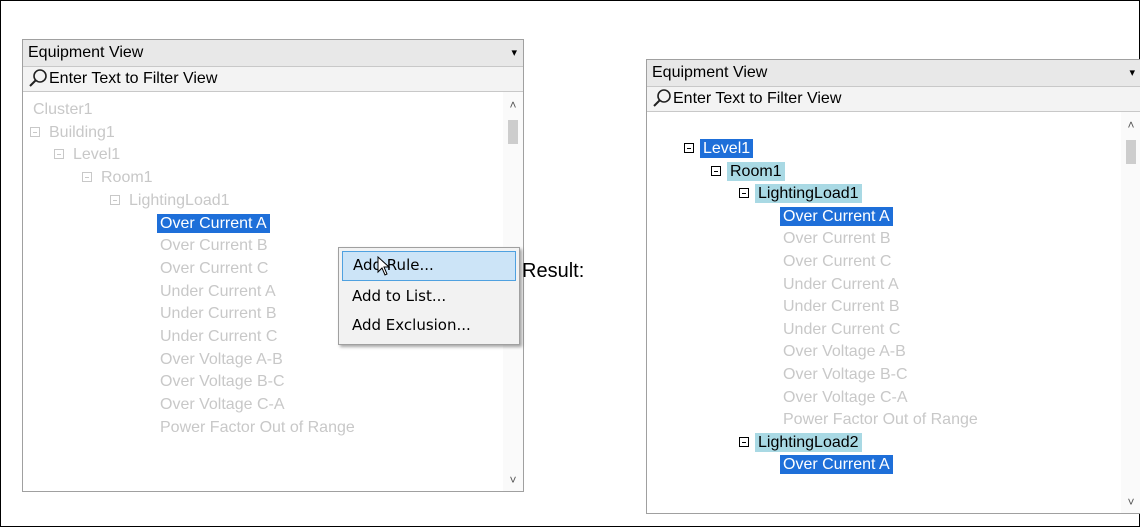 The image size is (1140, 527). Describe the element at coordinates (553, 271) in the screenshot. I see `result-label: Result:` at that location.